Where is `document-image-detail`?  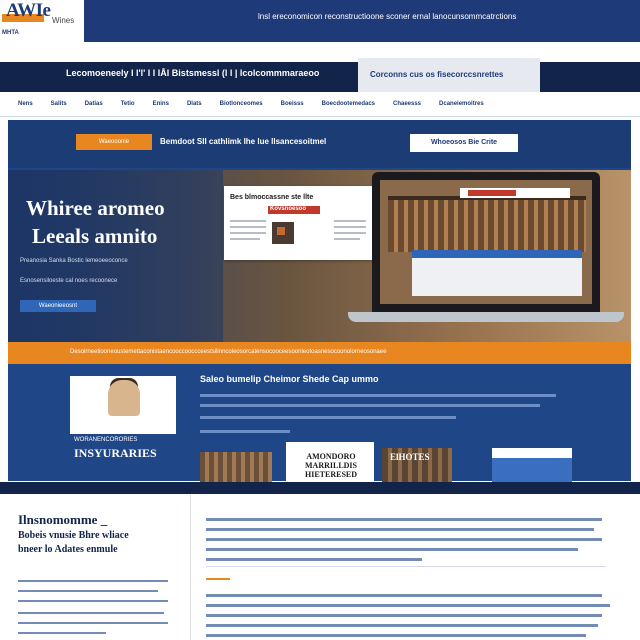
document-image-detail is located at coordinates (281, 231).